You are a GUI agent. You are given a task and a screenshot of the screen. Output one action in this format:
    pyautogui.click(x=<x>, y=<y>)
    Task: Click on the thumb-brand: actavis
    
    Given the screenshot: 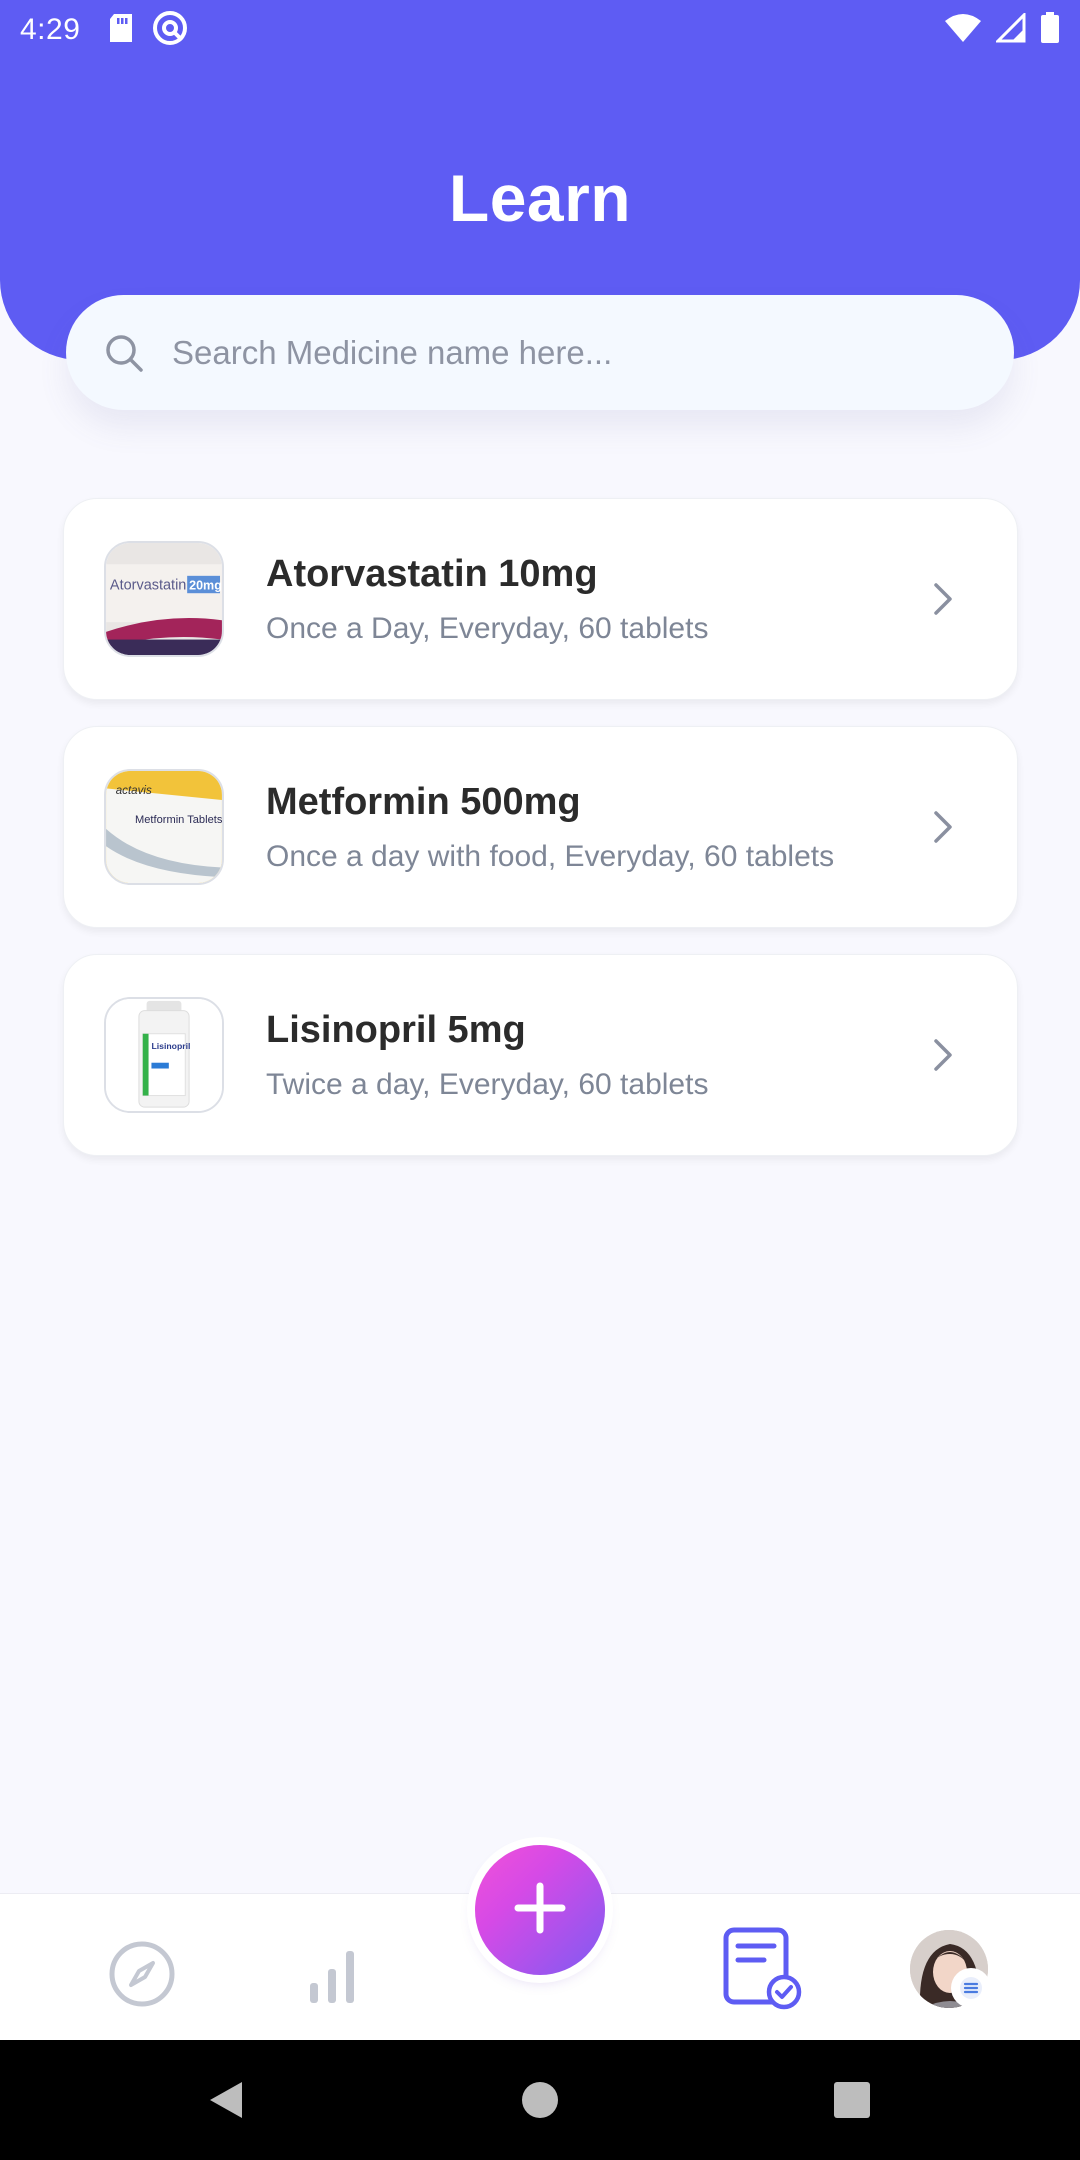 What is the action you would take?
    pyautogui.click(x=134, y=791)
    